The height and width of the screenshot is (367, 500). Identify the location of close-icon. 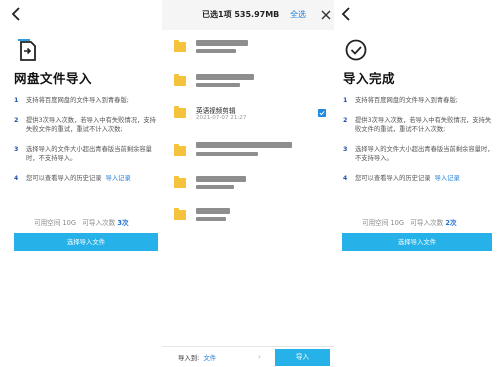
(326, 13).